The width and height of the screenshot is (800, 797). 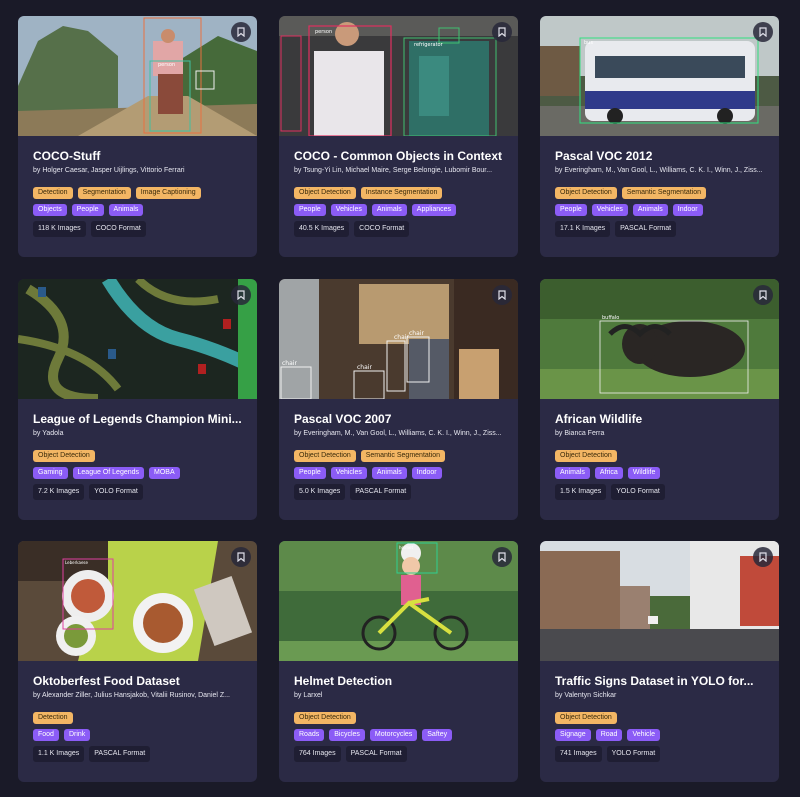 What do you see at coordinates (662, 419) in the screenshot?
I see `dataset-title: African Wildlife` at bounding box center [662, 419].